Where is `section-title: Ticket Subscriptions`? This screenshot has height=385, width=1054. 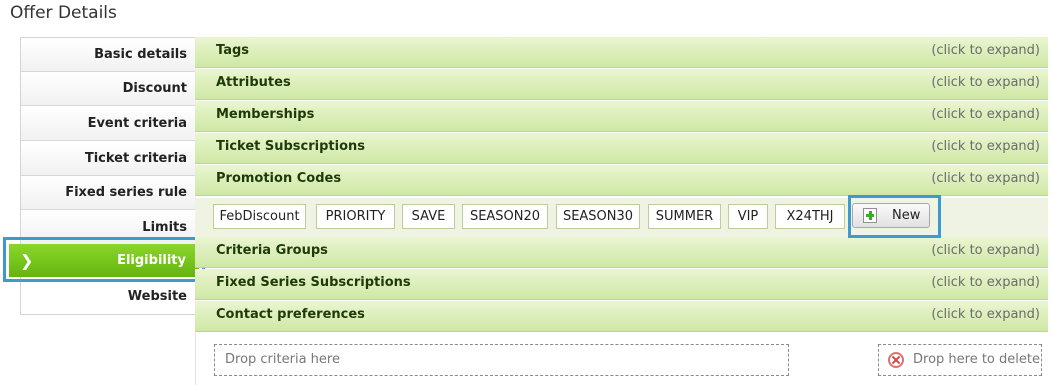 section-title: Ticket Subscriptions is located at coordinates (291, 146).